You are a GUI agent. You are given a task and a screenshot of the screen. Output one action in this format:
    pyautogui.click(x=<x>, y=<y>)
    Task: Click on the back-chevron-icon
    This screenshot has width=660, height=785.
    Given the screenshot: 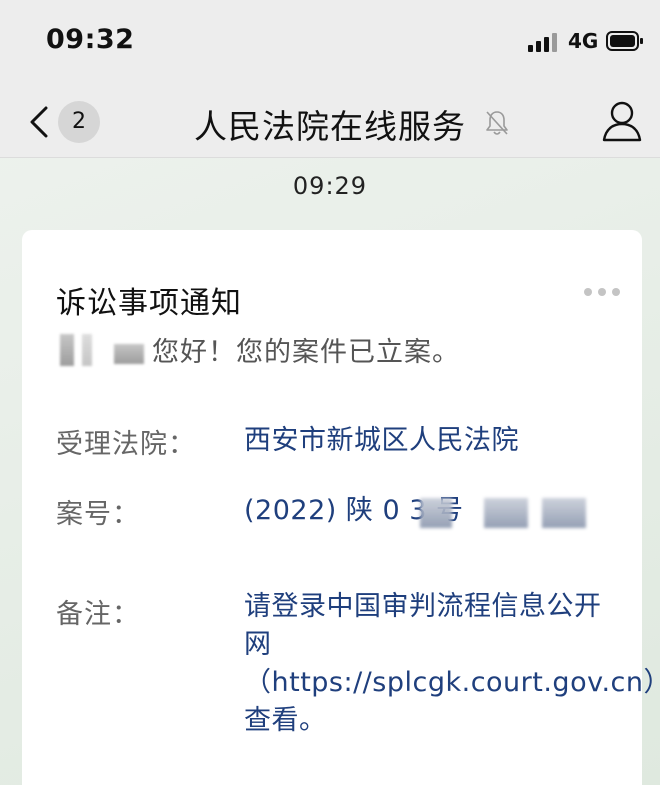 What is the action you would take?
    pyautogui.click(x=39, y=122)
    